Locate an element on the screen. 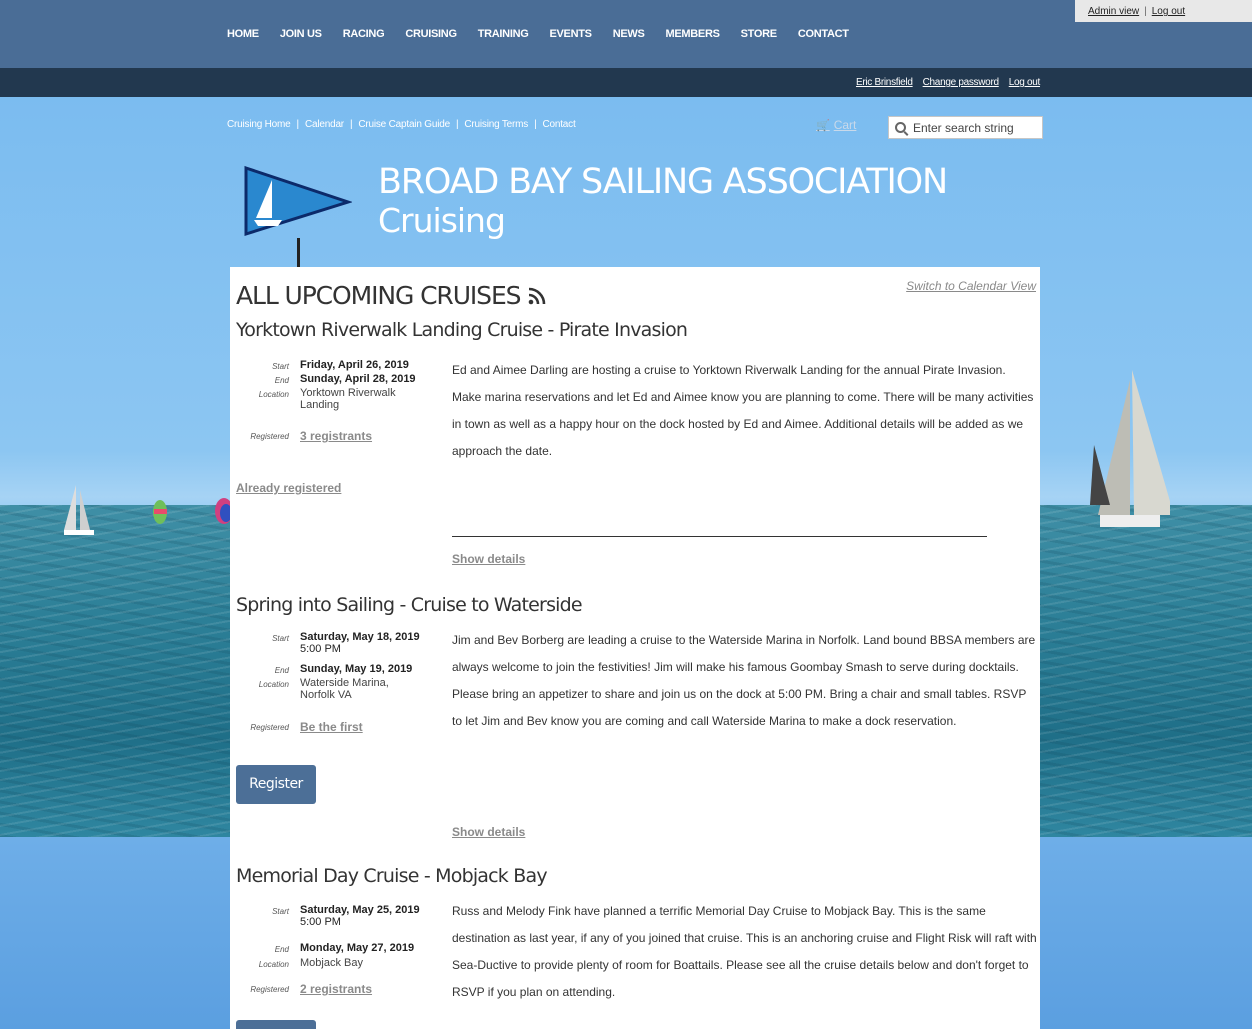  cart-link: 🛒 Cart is located at coordinates (836, 125).